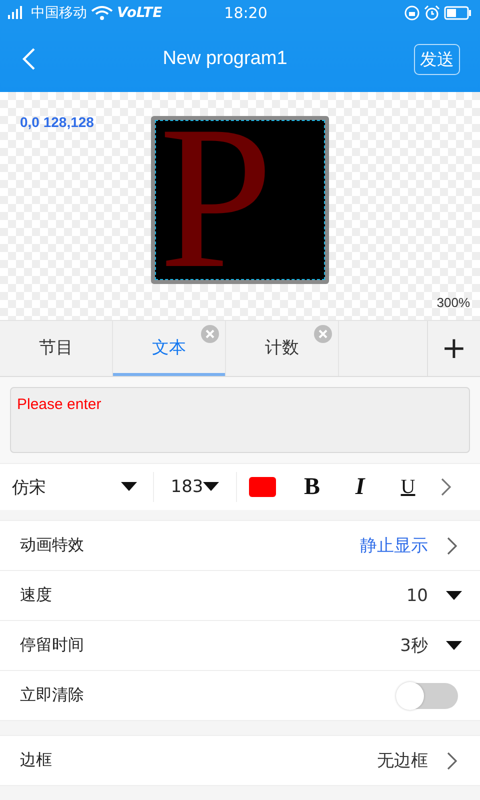 The width and height of the screenshot is (480, 800). Describe the element at coordinates (139, 13) in the screenshot. I see `network-label: VoLTE` at that location.